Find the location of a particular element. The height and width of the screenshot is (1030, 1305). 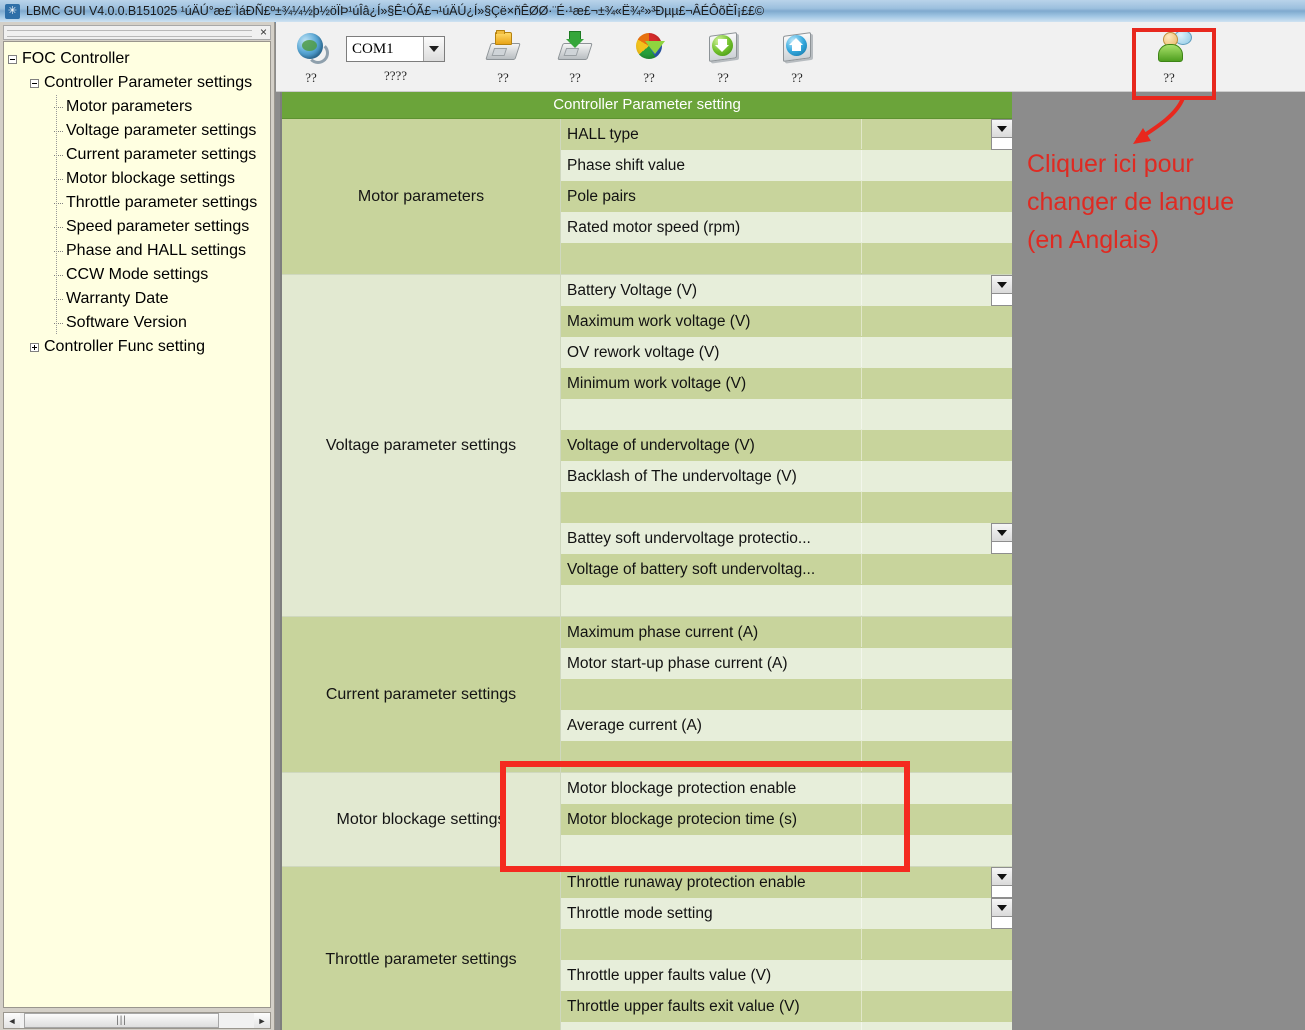

table-row: Maximum phase current (A) is located at coordinates (786, 632).